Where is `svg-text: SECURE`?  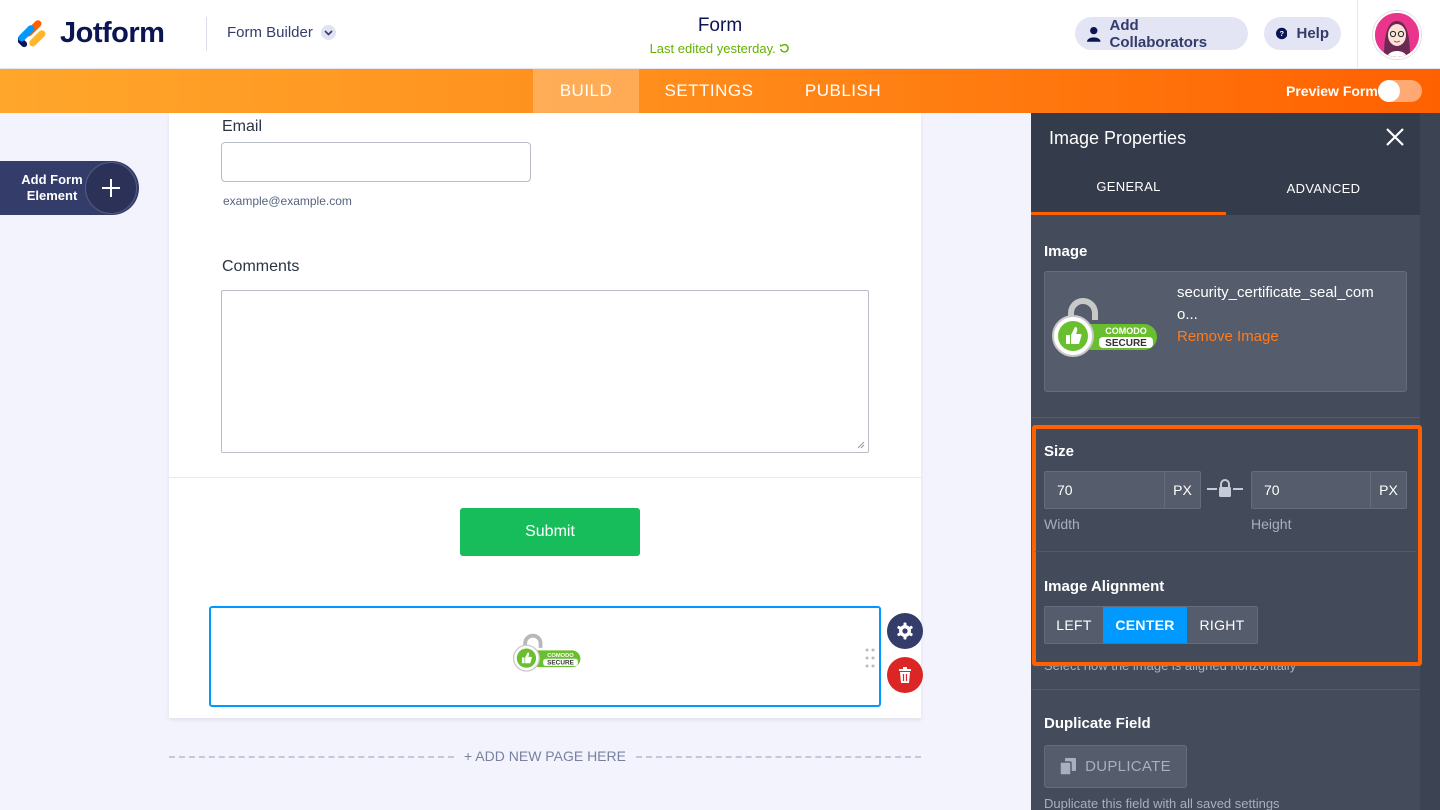
svg-text: SECURE is located at coordinates (560, 663).